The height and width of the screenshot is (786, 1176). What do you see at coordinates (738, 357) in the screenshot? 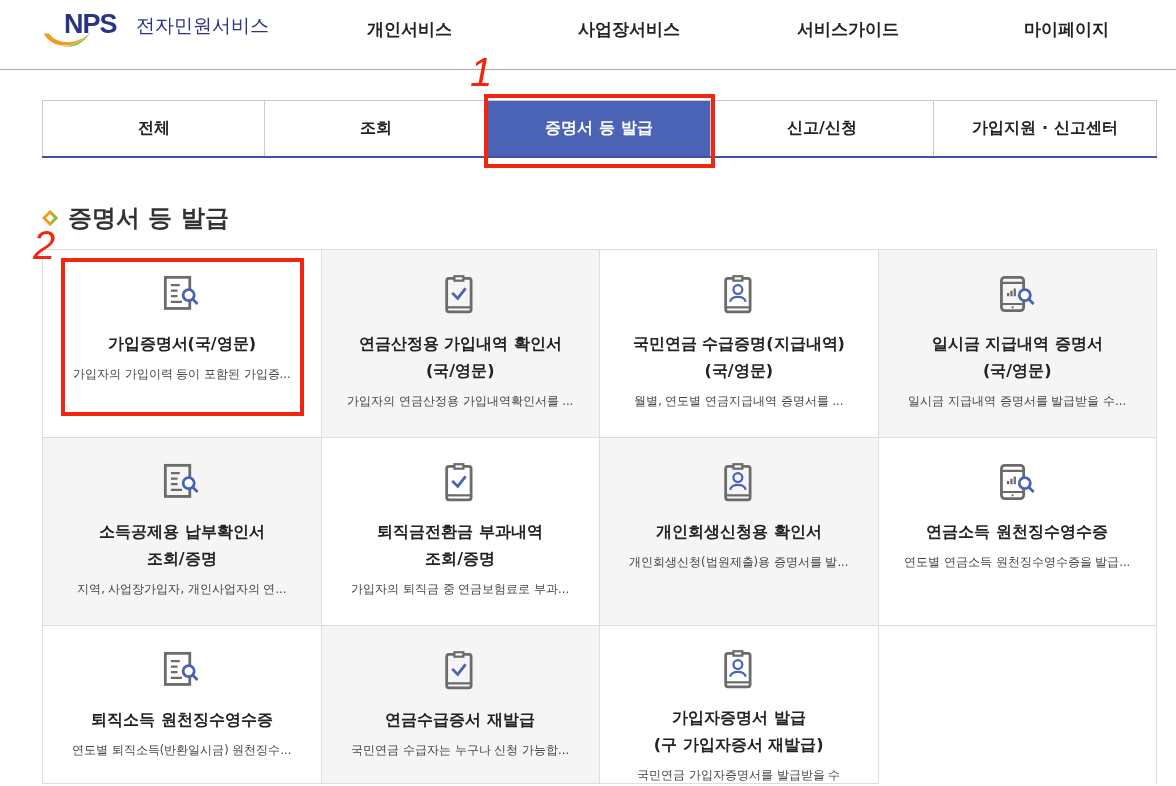
I see `card-title: 국민연금 수급증명(지급내역) (국/영문)` at bounding box center [738, 357].